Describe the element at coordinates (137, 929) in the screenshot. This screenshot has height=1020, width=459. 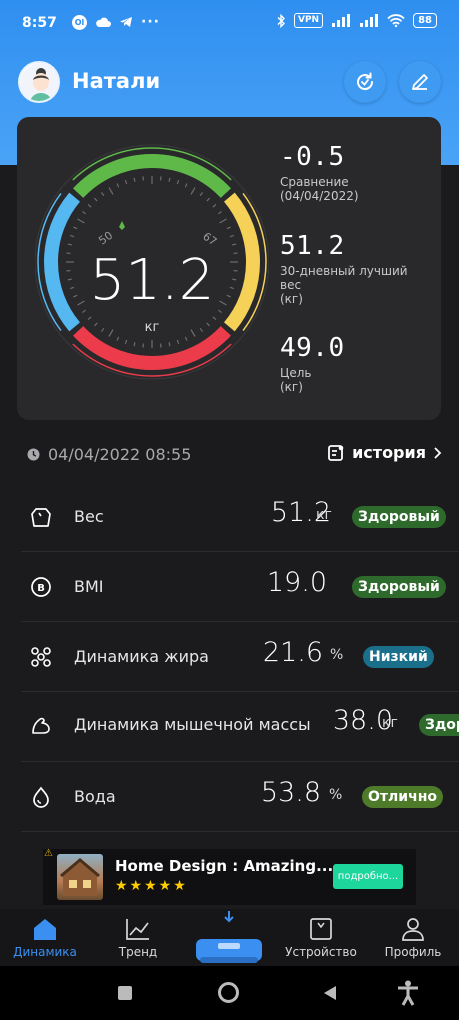
I see `trend-chart-icon` at that location.